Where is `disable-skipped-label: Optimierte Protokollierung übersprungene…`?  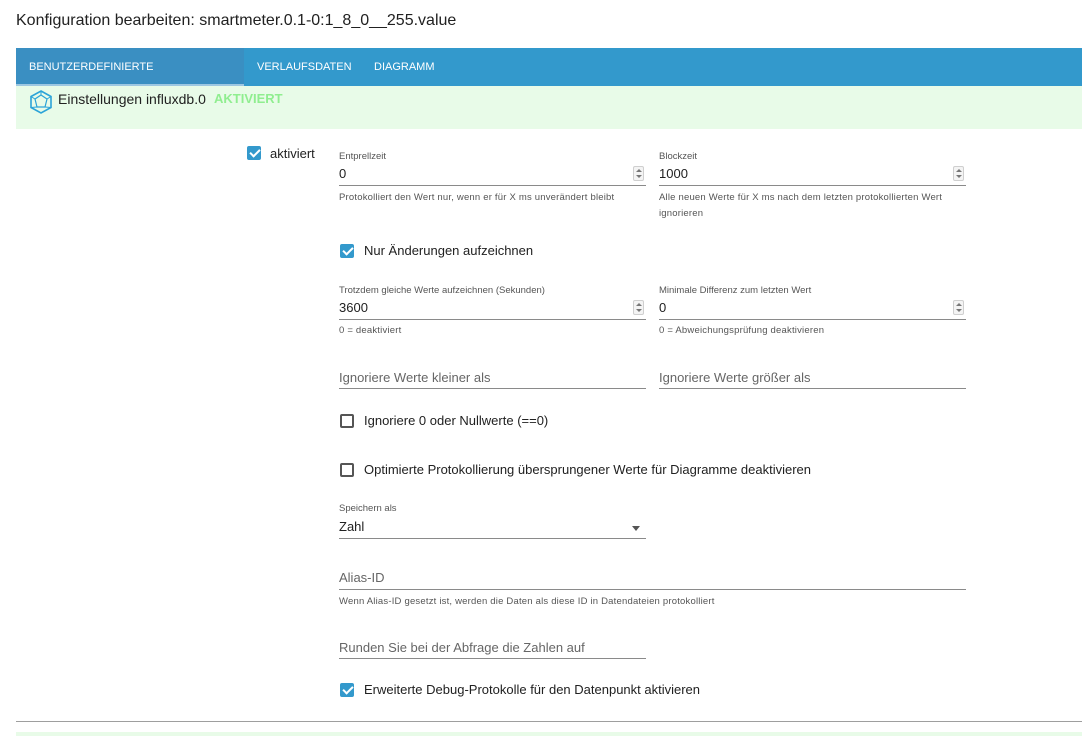
disable-skipped-label: Optimierte Protokollierung übersprungene… is located at coordinates (588, 469).